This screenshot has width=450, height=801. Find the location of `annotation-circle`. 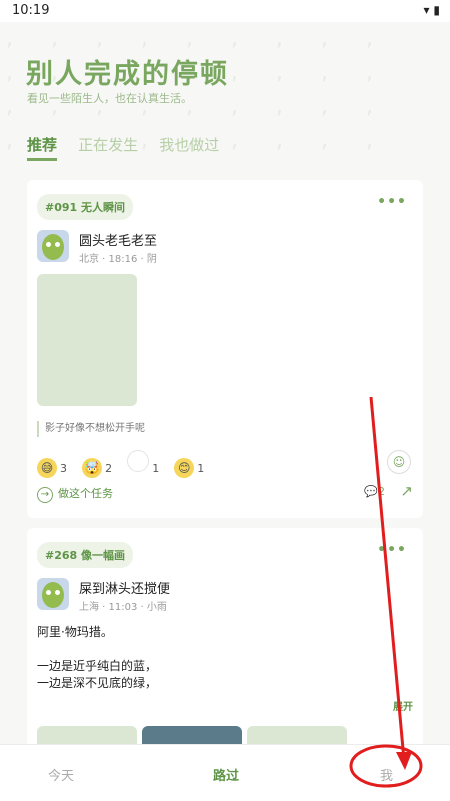

annotation-circle is located at coordinates (386, 766).